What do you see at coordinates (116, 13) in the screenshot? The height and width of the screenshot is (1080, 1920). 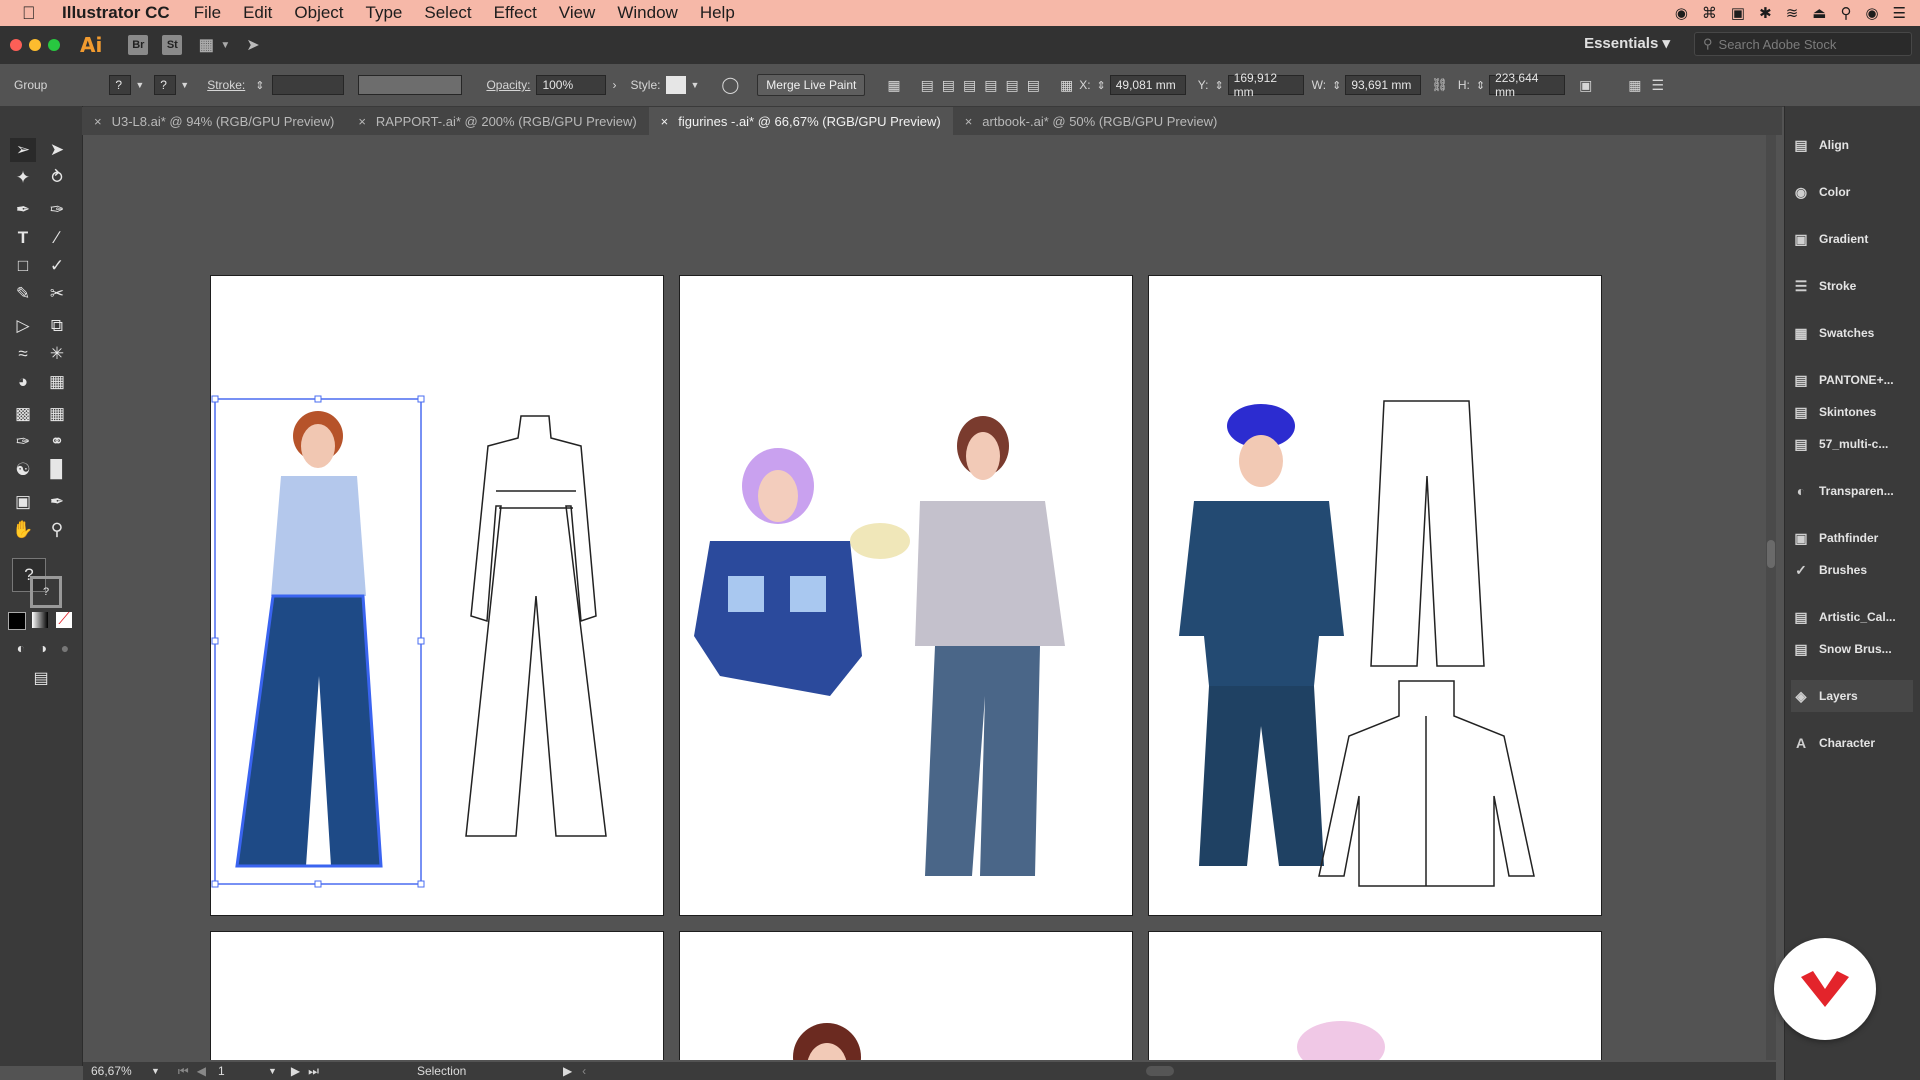 I see `app-menu: Illustrator CC` at bounding box center [116, 13].